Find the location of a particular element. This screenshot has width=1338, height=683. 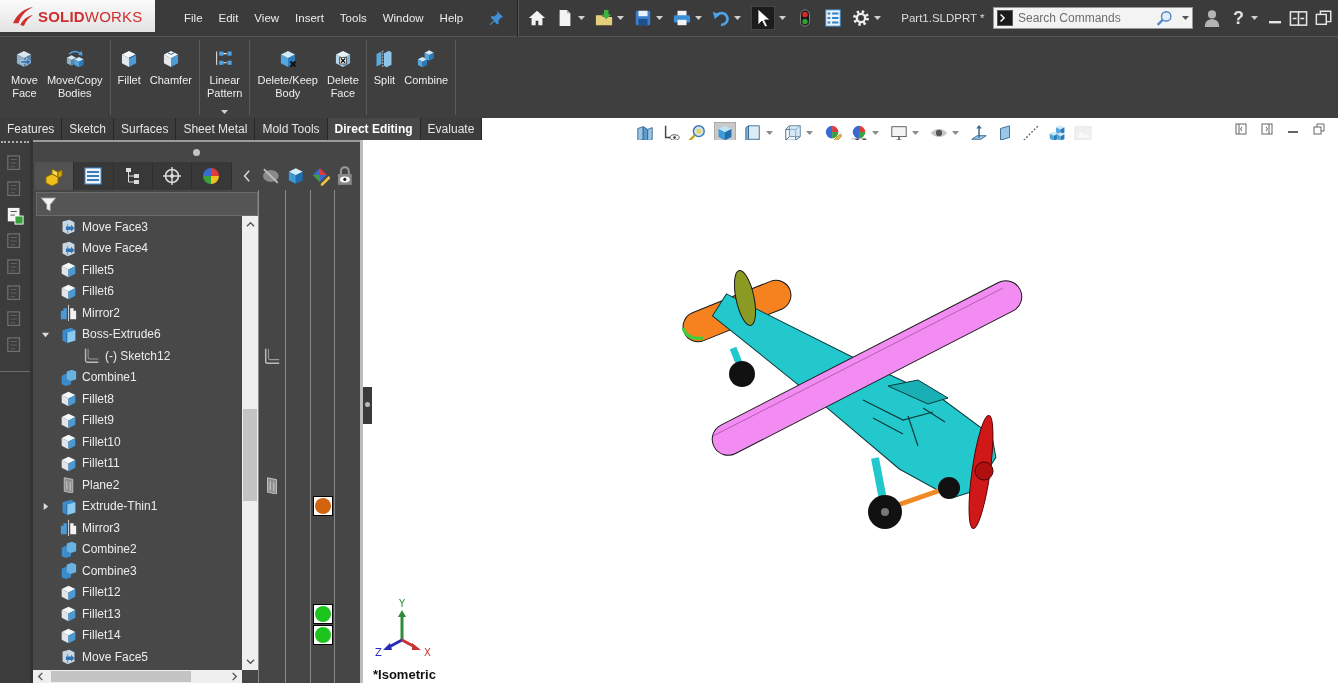

tree-item: Combine3 is located at coordinates (98, 571).